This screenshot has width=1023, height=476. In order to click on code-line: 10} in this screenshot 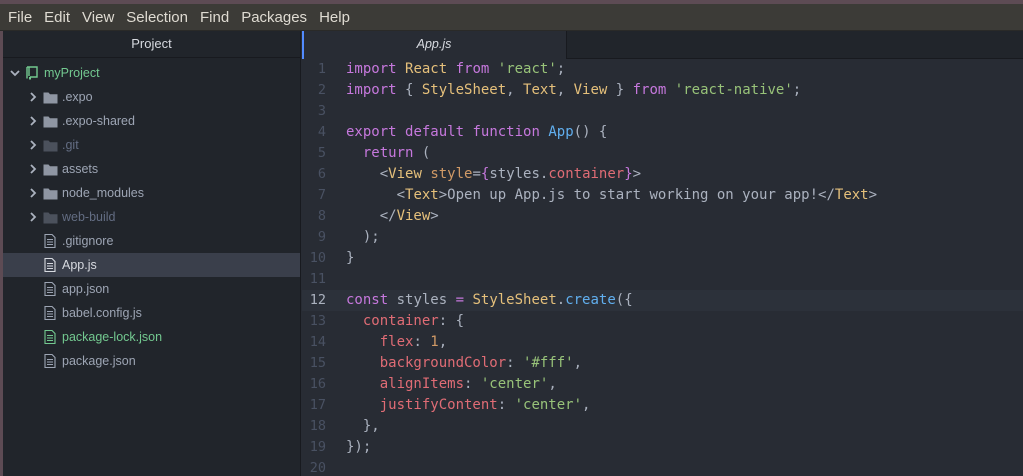, I will do `click(662, 258)`.